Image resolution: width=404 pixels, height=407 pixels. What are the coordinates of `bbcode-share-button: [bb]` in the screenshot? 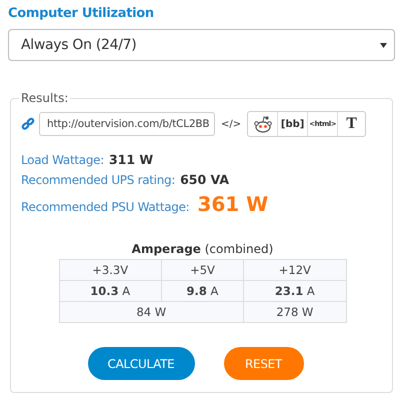 It's located at (292, 124).